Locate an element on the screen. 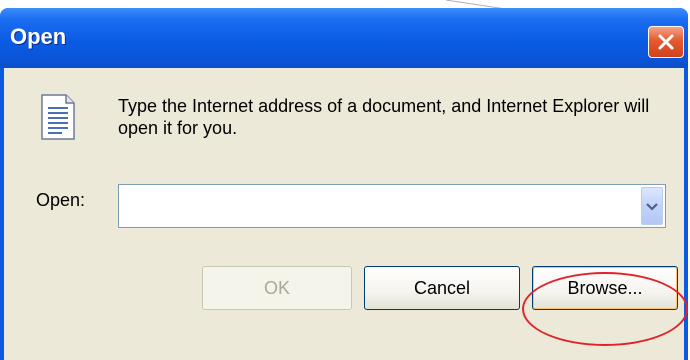 This screenshot has height=360, width=690. chevron-down-icon is located at coordinates (652, 207).